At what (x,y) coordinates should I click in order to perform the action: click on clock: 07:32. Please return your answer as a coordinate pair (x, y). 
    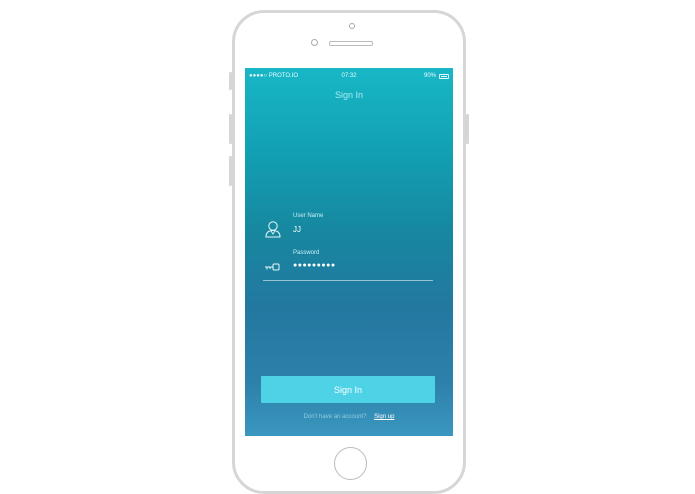
    Looking at the image, I should click on (349, 76).